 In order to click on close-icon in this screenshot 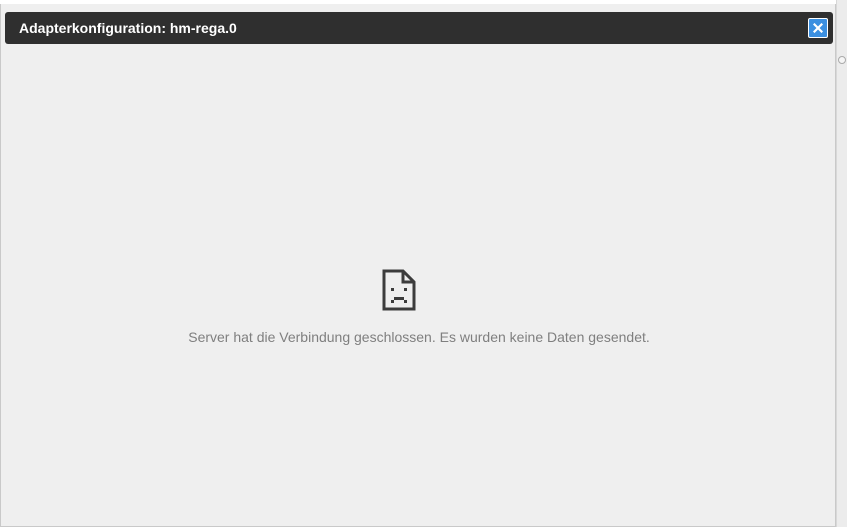, I will do `click(818, 28)`.